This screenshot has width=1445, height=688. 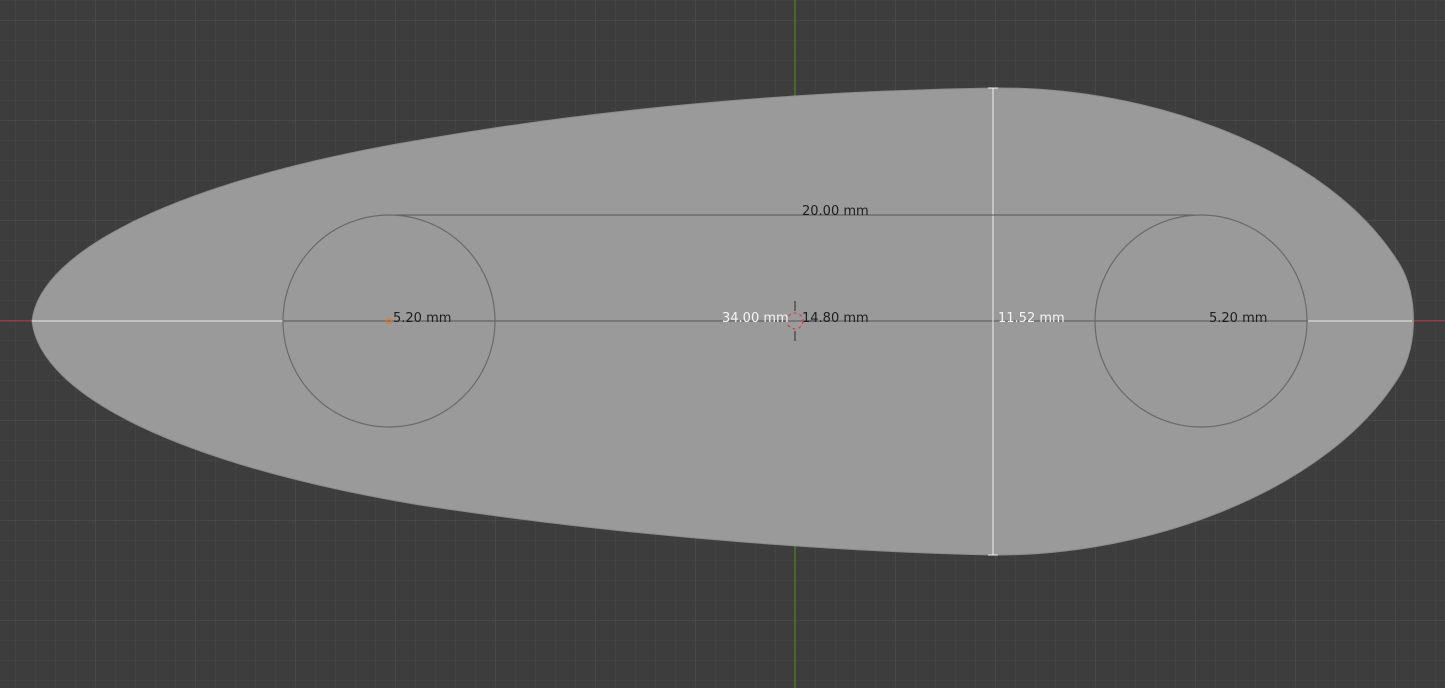 What do you see at coordinates (755, 318) in the screenshot?
I see `left-length-label: 34.00 mm` at bounding box center [755, 318].